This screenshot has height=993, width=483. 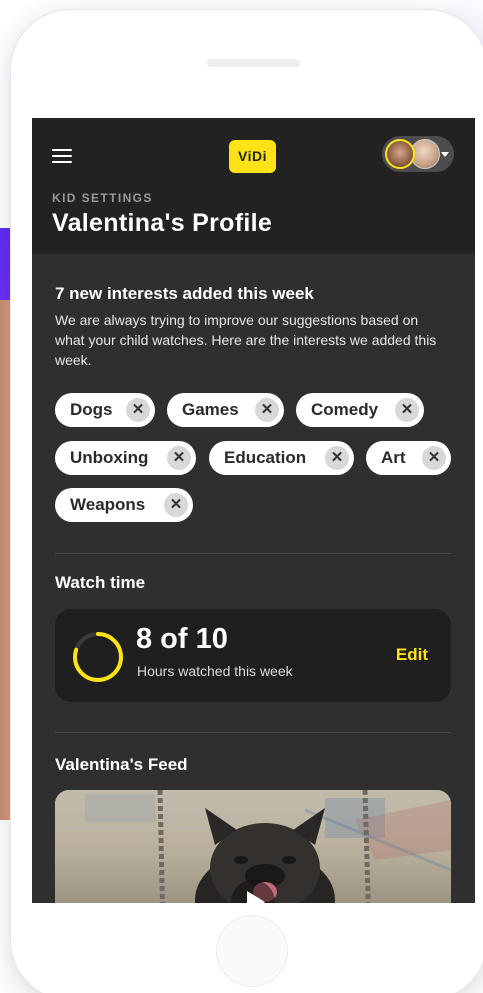 I want to click on interest-chip-education: Education ✕, so click(x=281, y=458).